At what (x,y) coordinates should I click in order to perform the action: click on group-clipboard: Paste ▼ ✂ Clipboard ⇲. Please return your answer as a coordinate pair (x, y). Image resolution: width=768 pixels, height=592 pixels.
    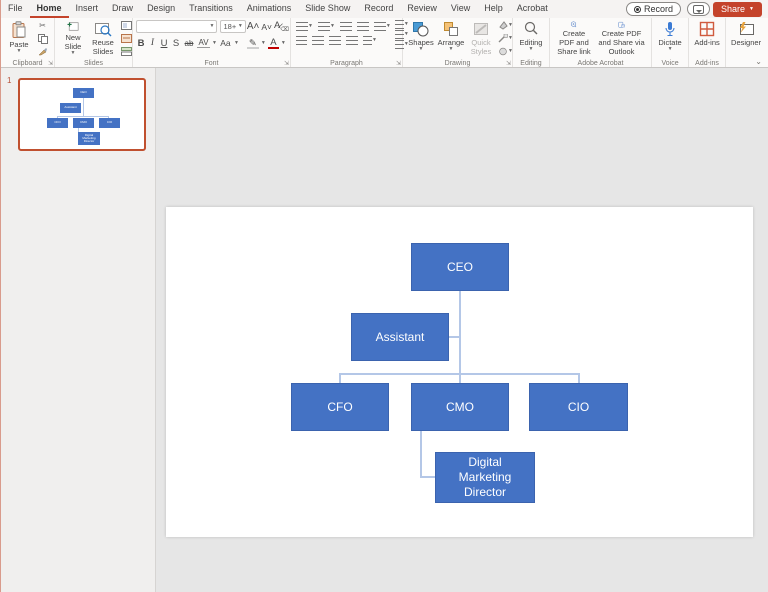
    Looking at the image, I should click on (28, 42).